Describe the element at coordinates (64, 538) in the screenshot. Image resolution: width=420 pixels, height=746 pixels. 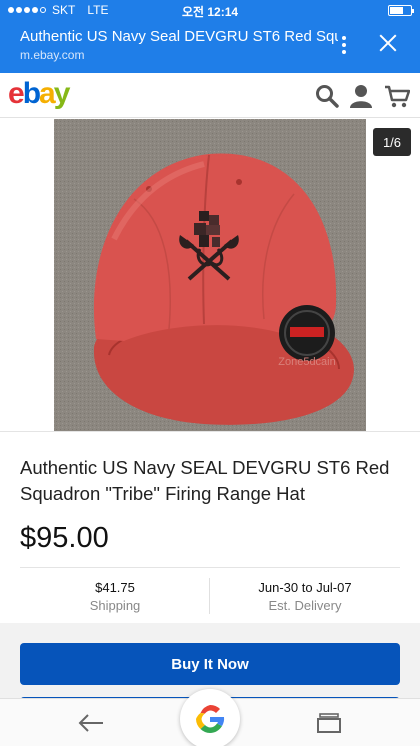
I see `product-price: $95.00` at that location.